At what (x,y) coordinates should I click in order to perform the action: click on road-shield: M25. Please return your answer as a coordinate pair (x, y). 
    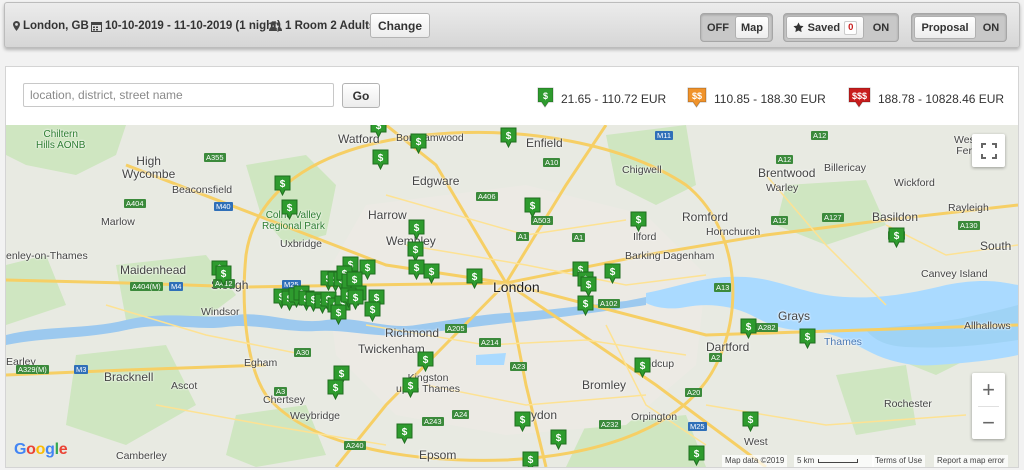
    Looking at the image, I should click on (697, 426).